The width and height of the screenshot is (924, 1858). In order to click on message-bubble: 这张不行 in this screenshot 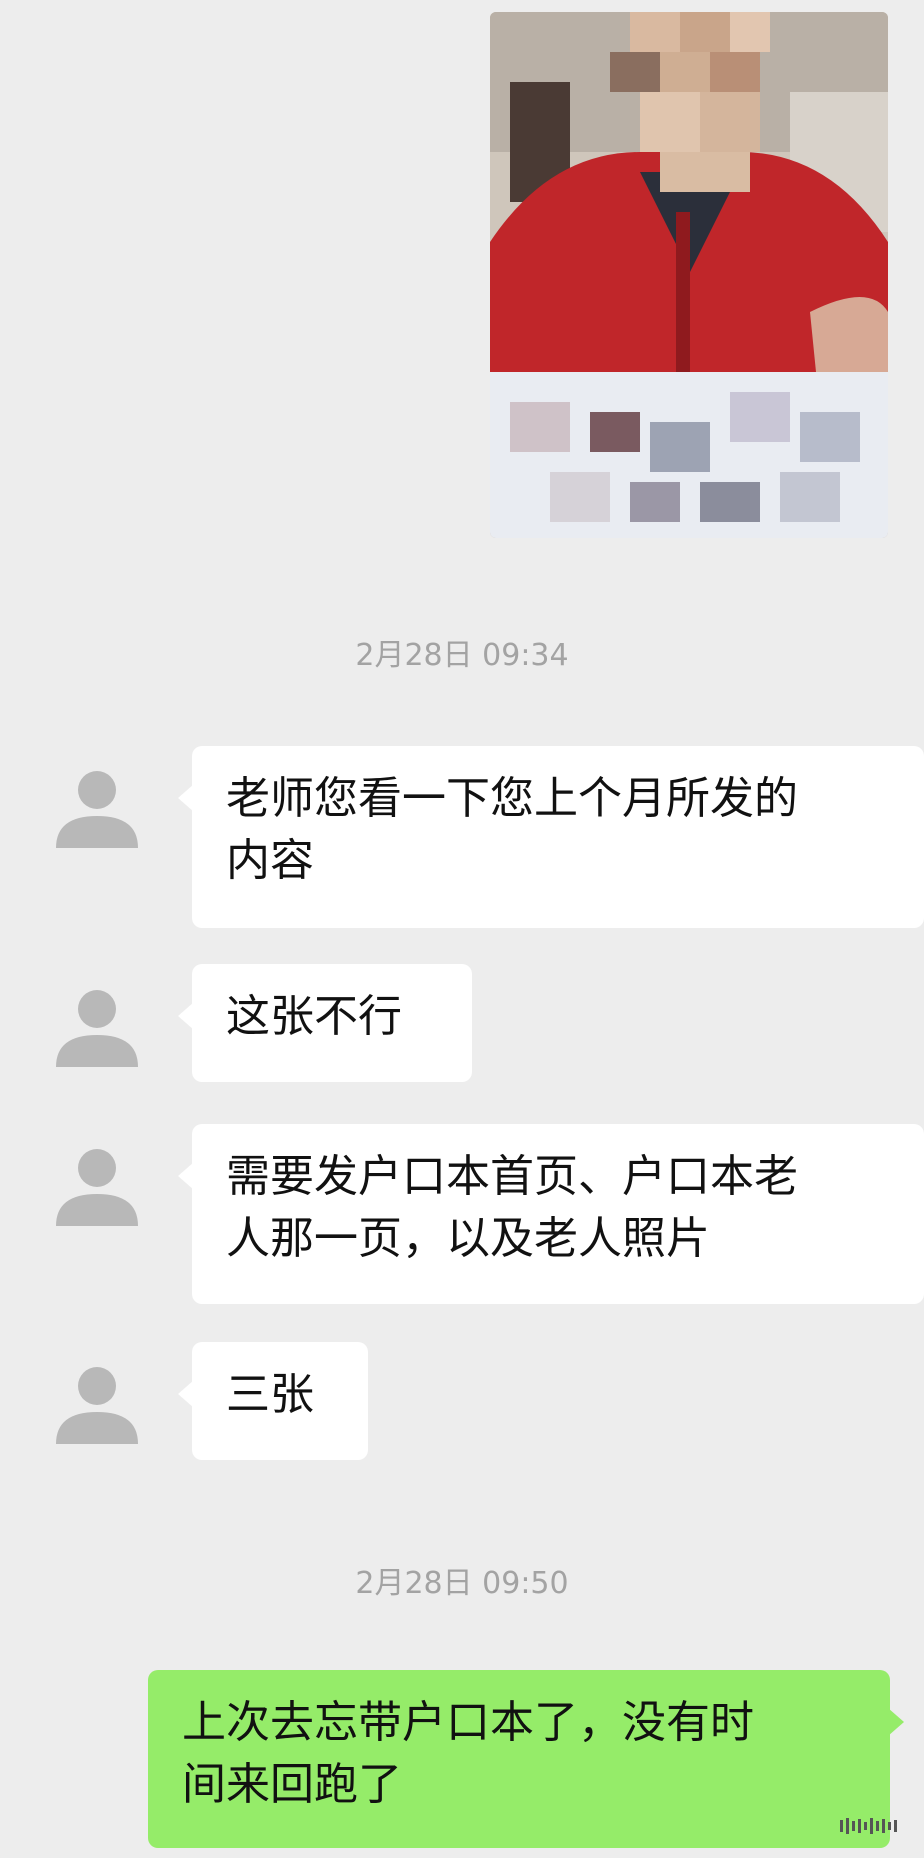, I will do `click(325, 1023)`.